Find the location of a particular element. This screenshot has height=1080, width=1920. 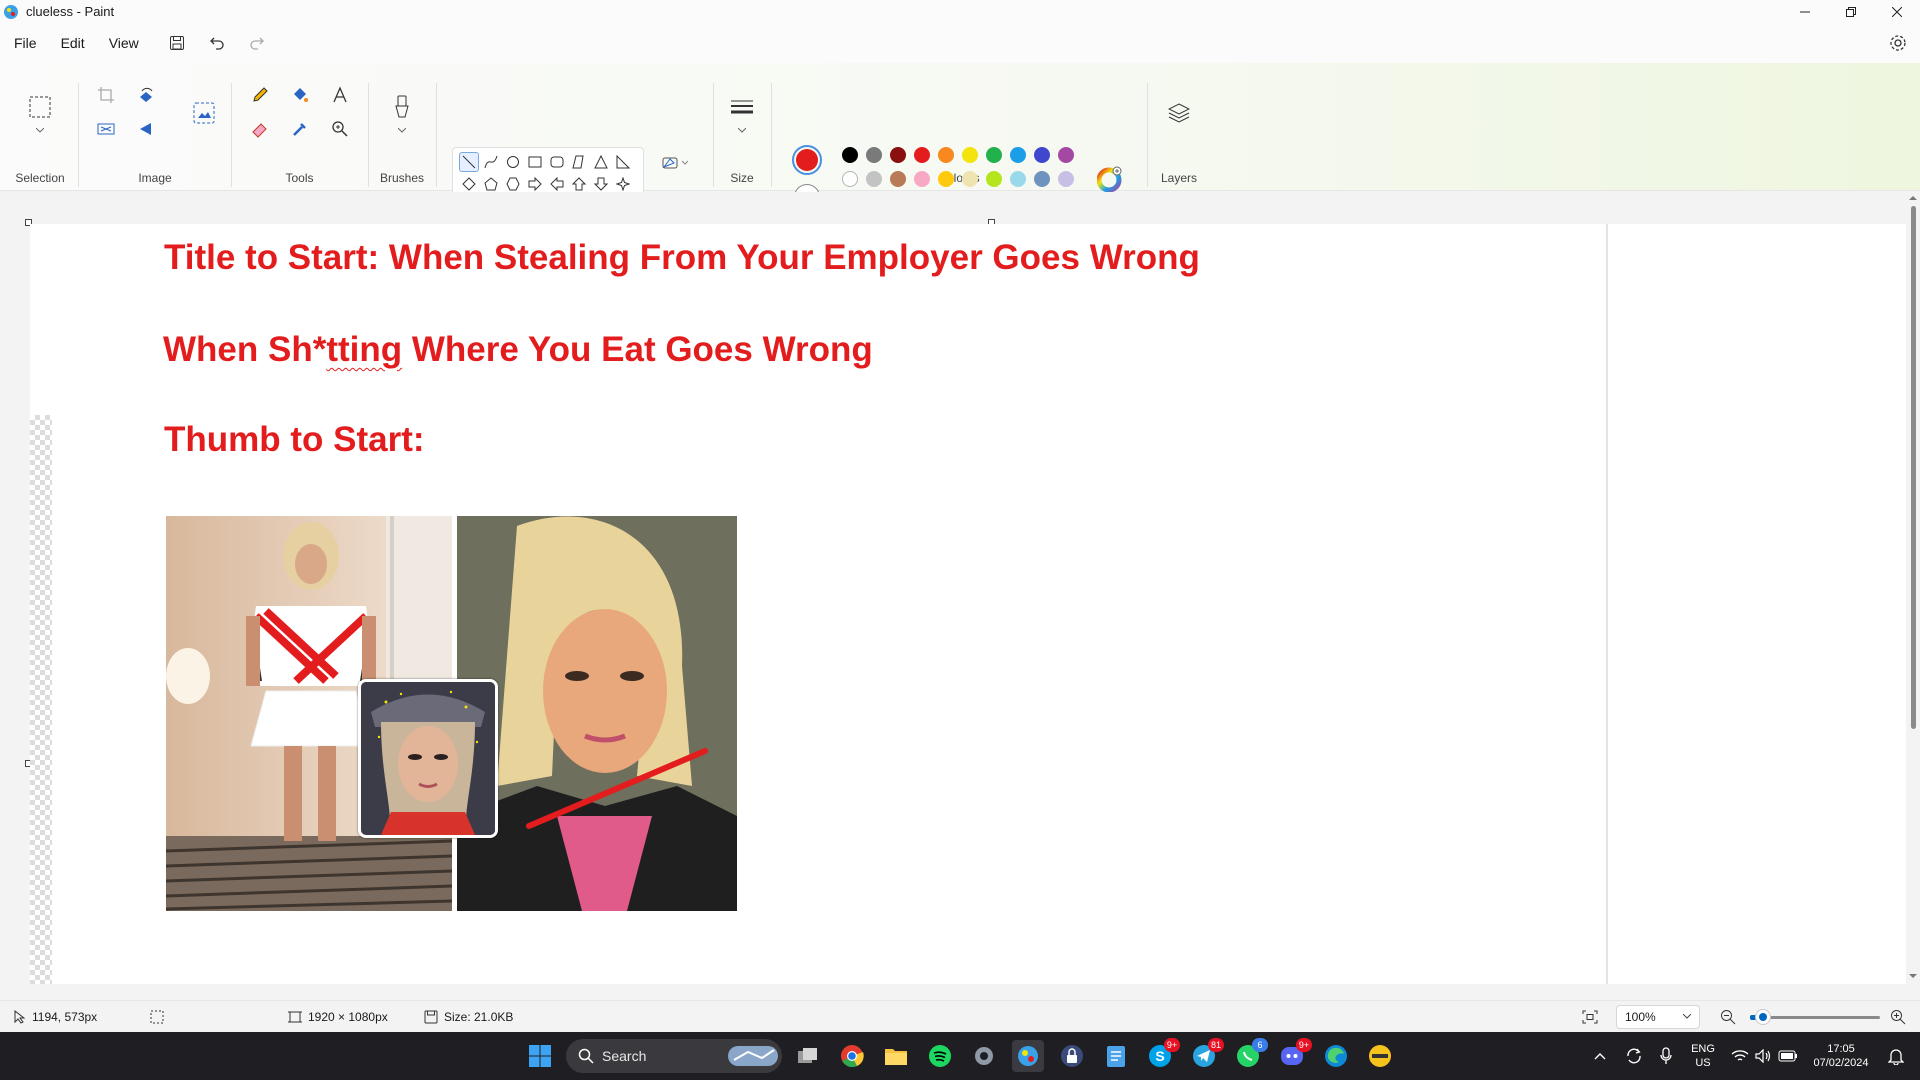

close-button is located at coordinates (1897, 11).